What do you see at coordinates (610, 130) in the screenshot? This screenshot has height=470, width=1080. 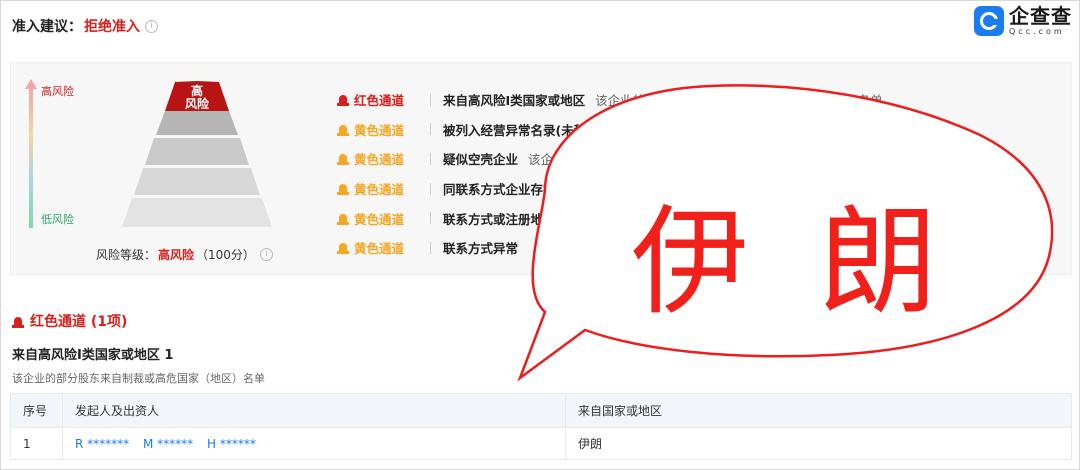 I see `channel-item: 黄色通道 被列入经营异常名录(未移出) 该企业被列` at bounding box center [610, 130].